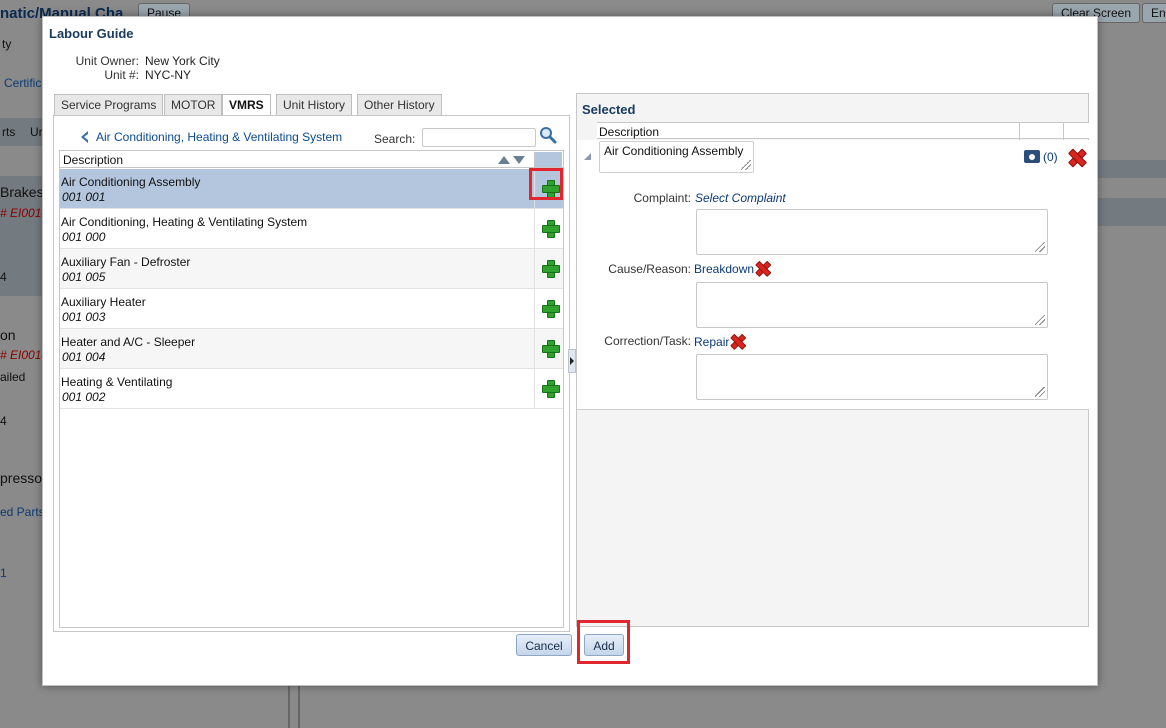 Image resolution: width=1166 pixels, height=728 pixels. What do you see at coordinates (84, 317) in the screenshot?
I see `row-code: 001 003` at bounding box center [84, 317].